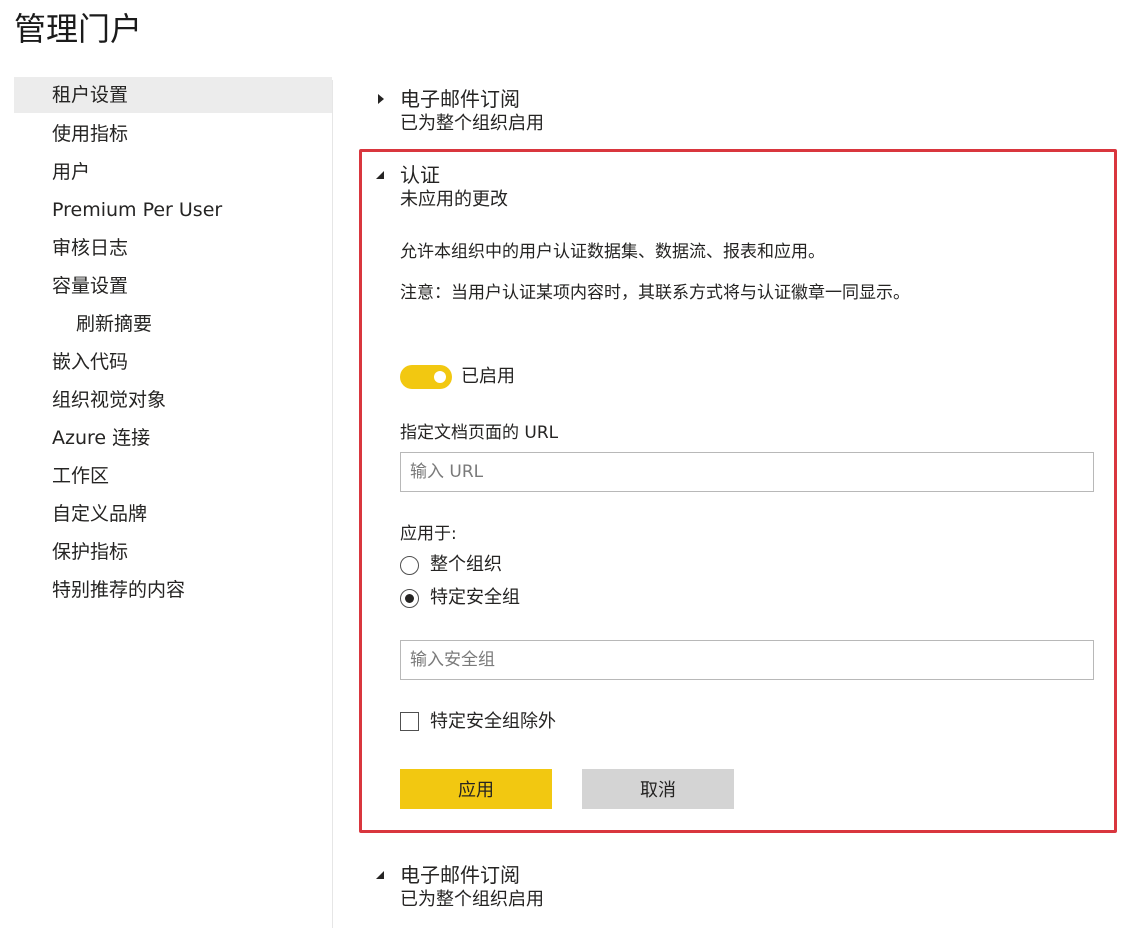 The image size is (1140, 928). Describe the element at coordinates (173, 362) in the screenshot. I see `sidebar-item-embed-codes: 嵌入代码` at that location.